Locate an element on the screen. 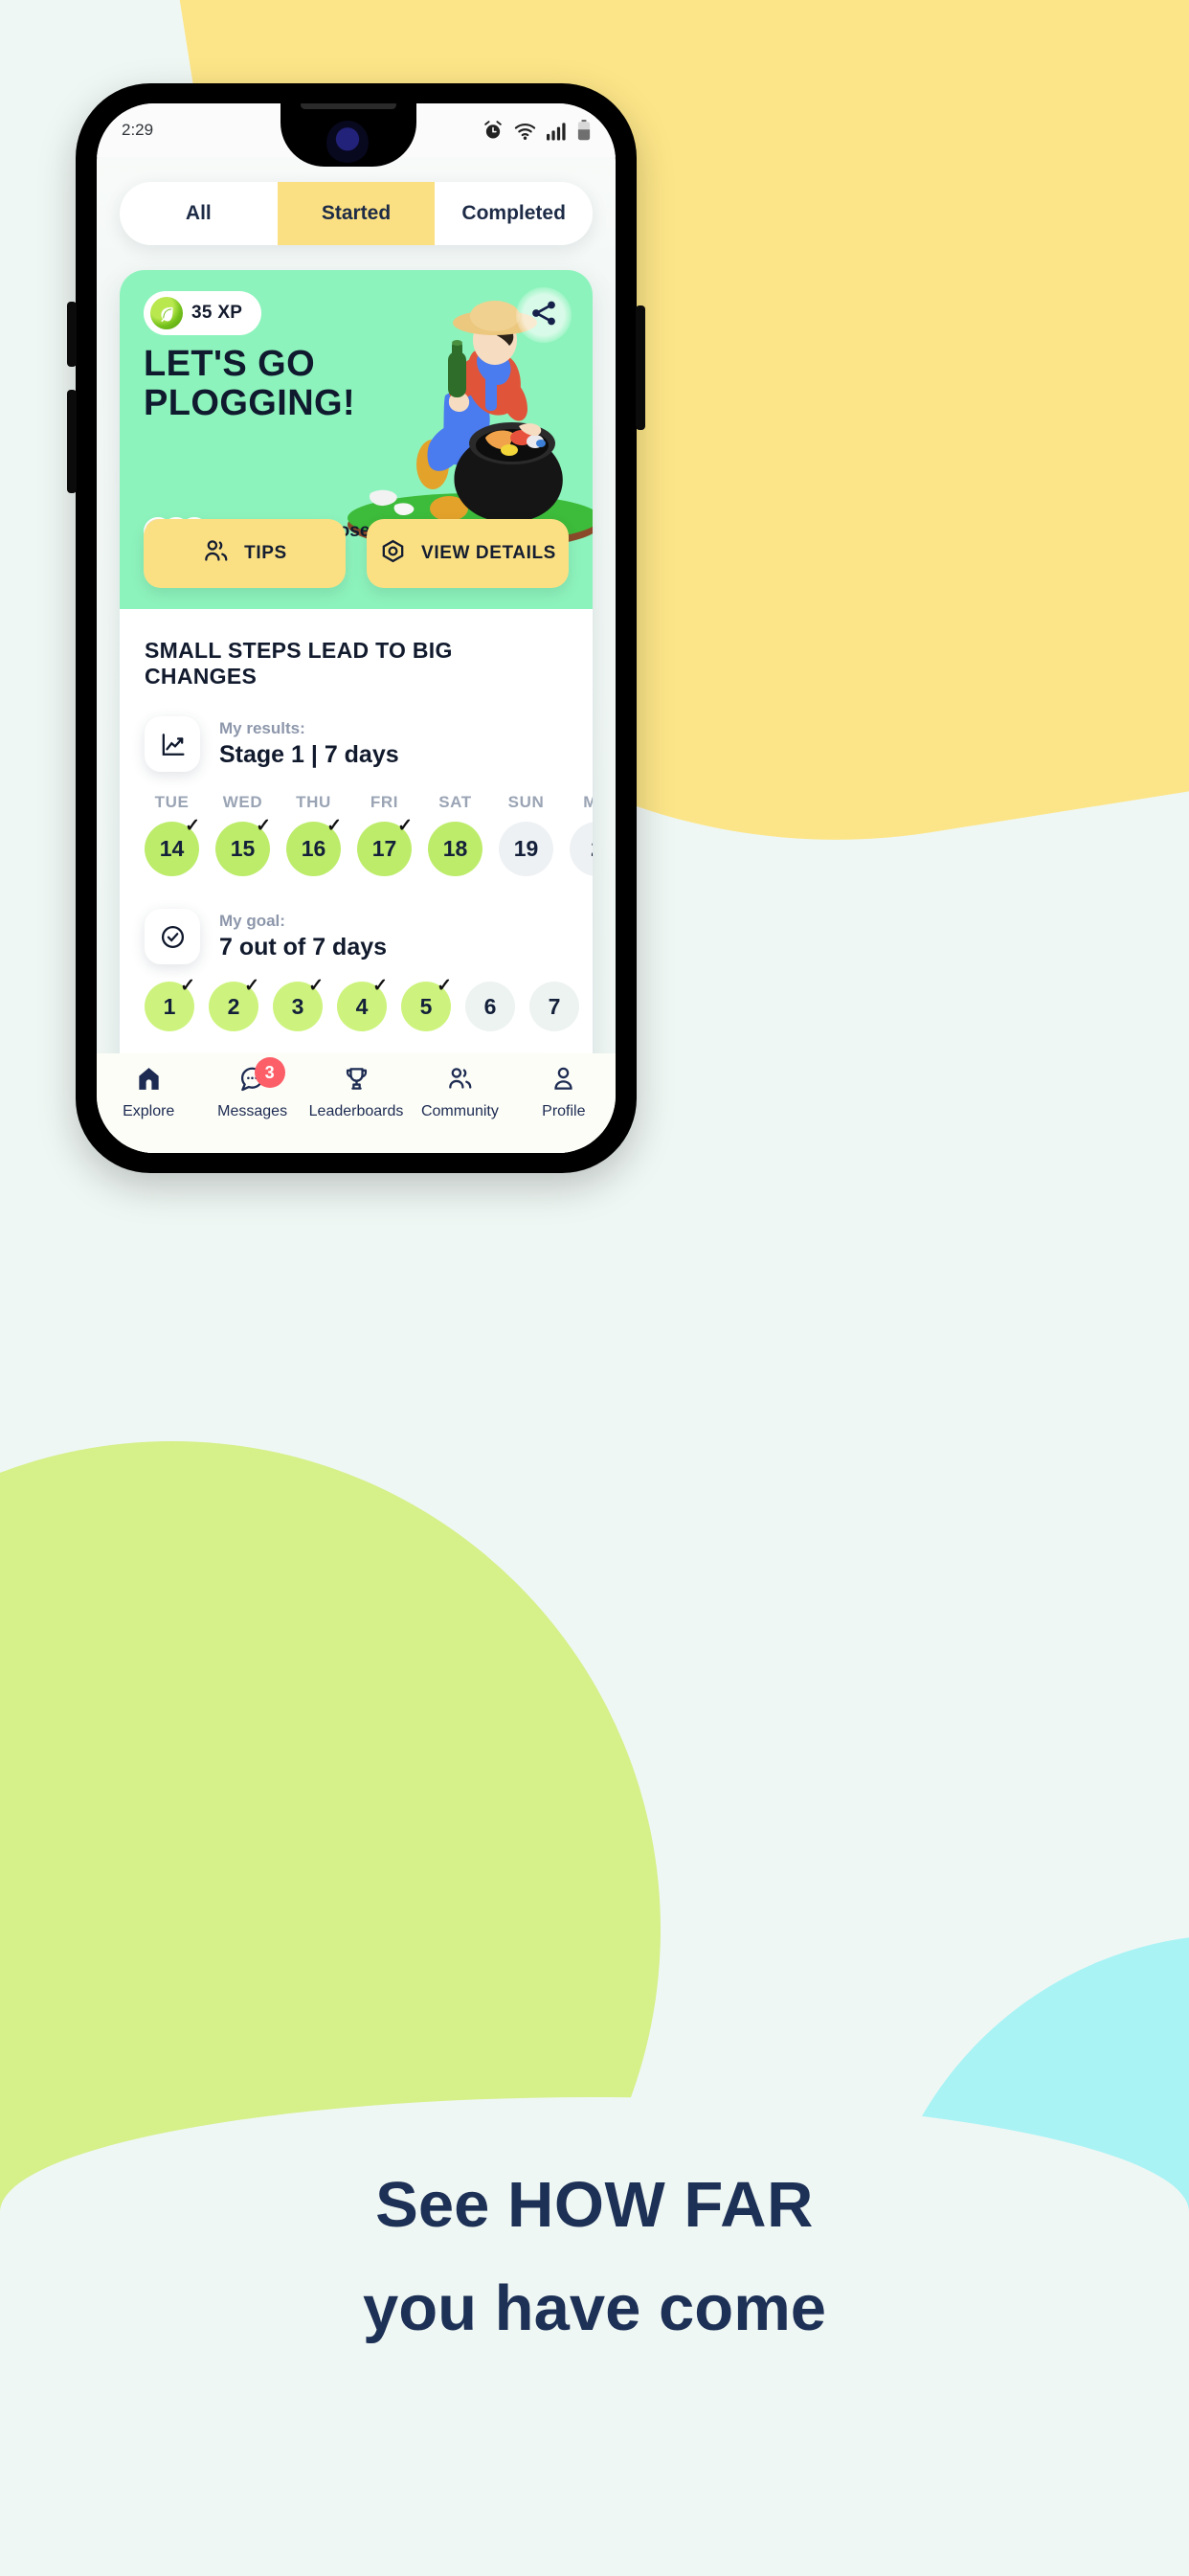  day-number: 18 is located at coordinates (455, 848).